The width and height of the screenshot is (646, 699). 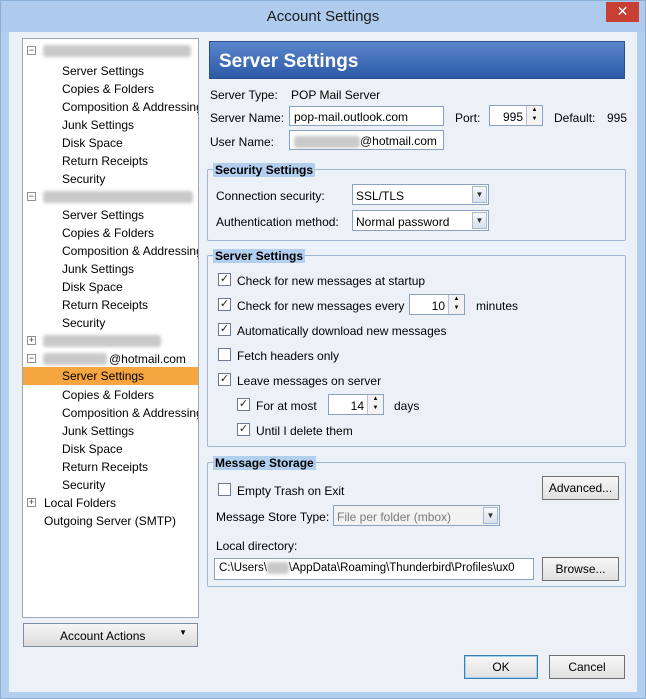 What do you see at coordinates (309, 381) in the screenshot?
I see `leave-messages-label: Leave messages on server` at bounding box center [309, 381].